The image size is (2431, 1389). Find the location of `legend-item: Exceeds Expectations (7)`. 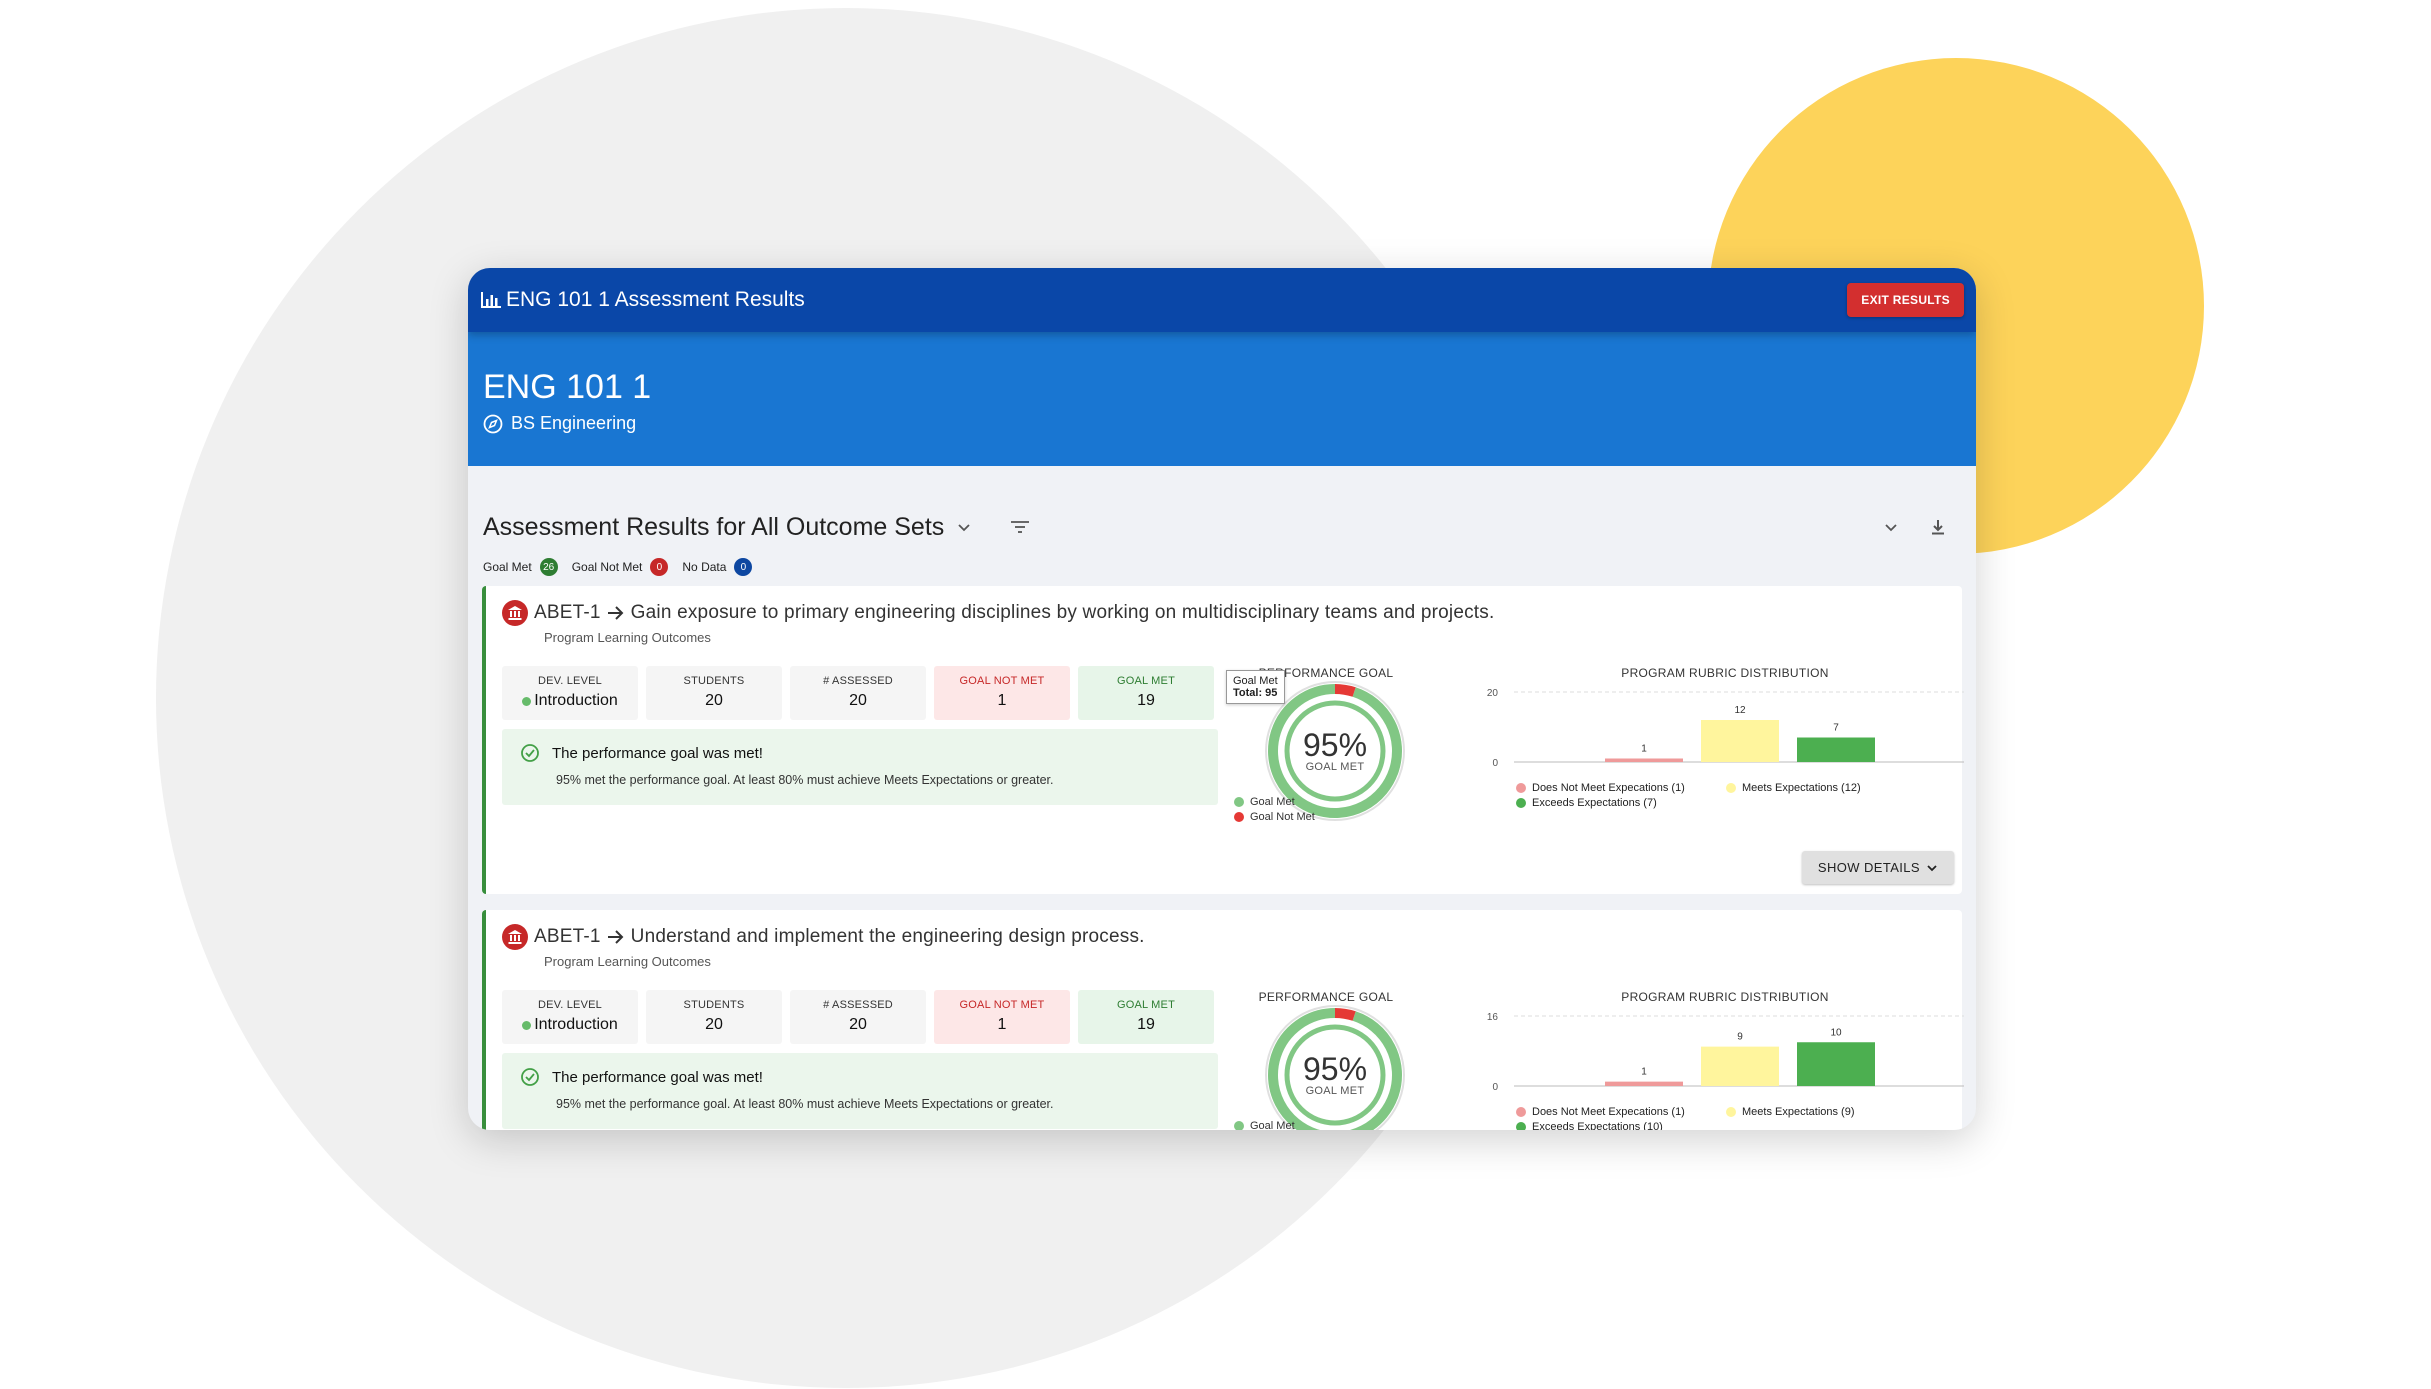

legend-item: Exceeds Expectations (7) is located at coordinates (1594, 803).